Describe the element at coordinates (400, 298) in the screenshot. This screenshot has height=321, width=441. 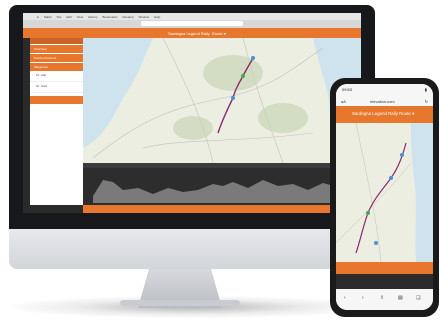
I see `bookmarks-icon: ▤` at that location.